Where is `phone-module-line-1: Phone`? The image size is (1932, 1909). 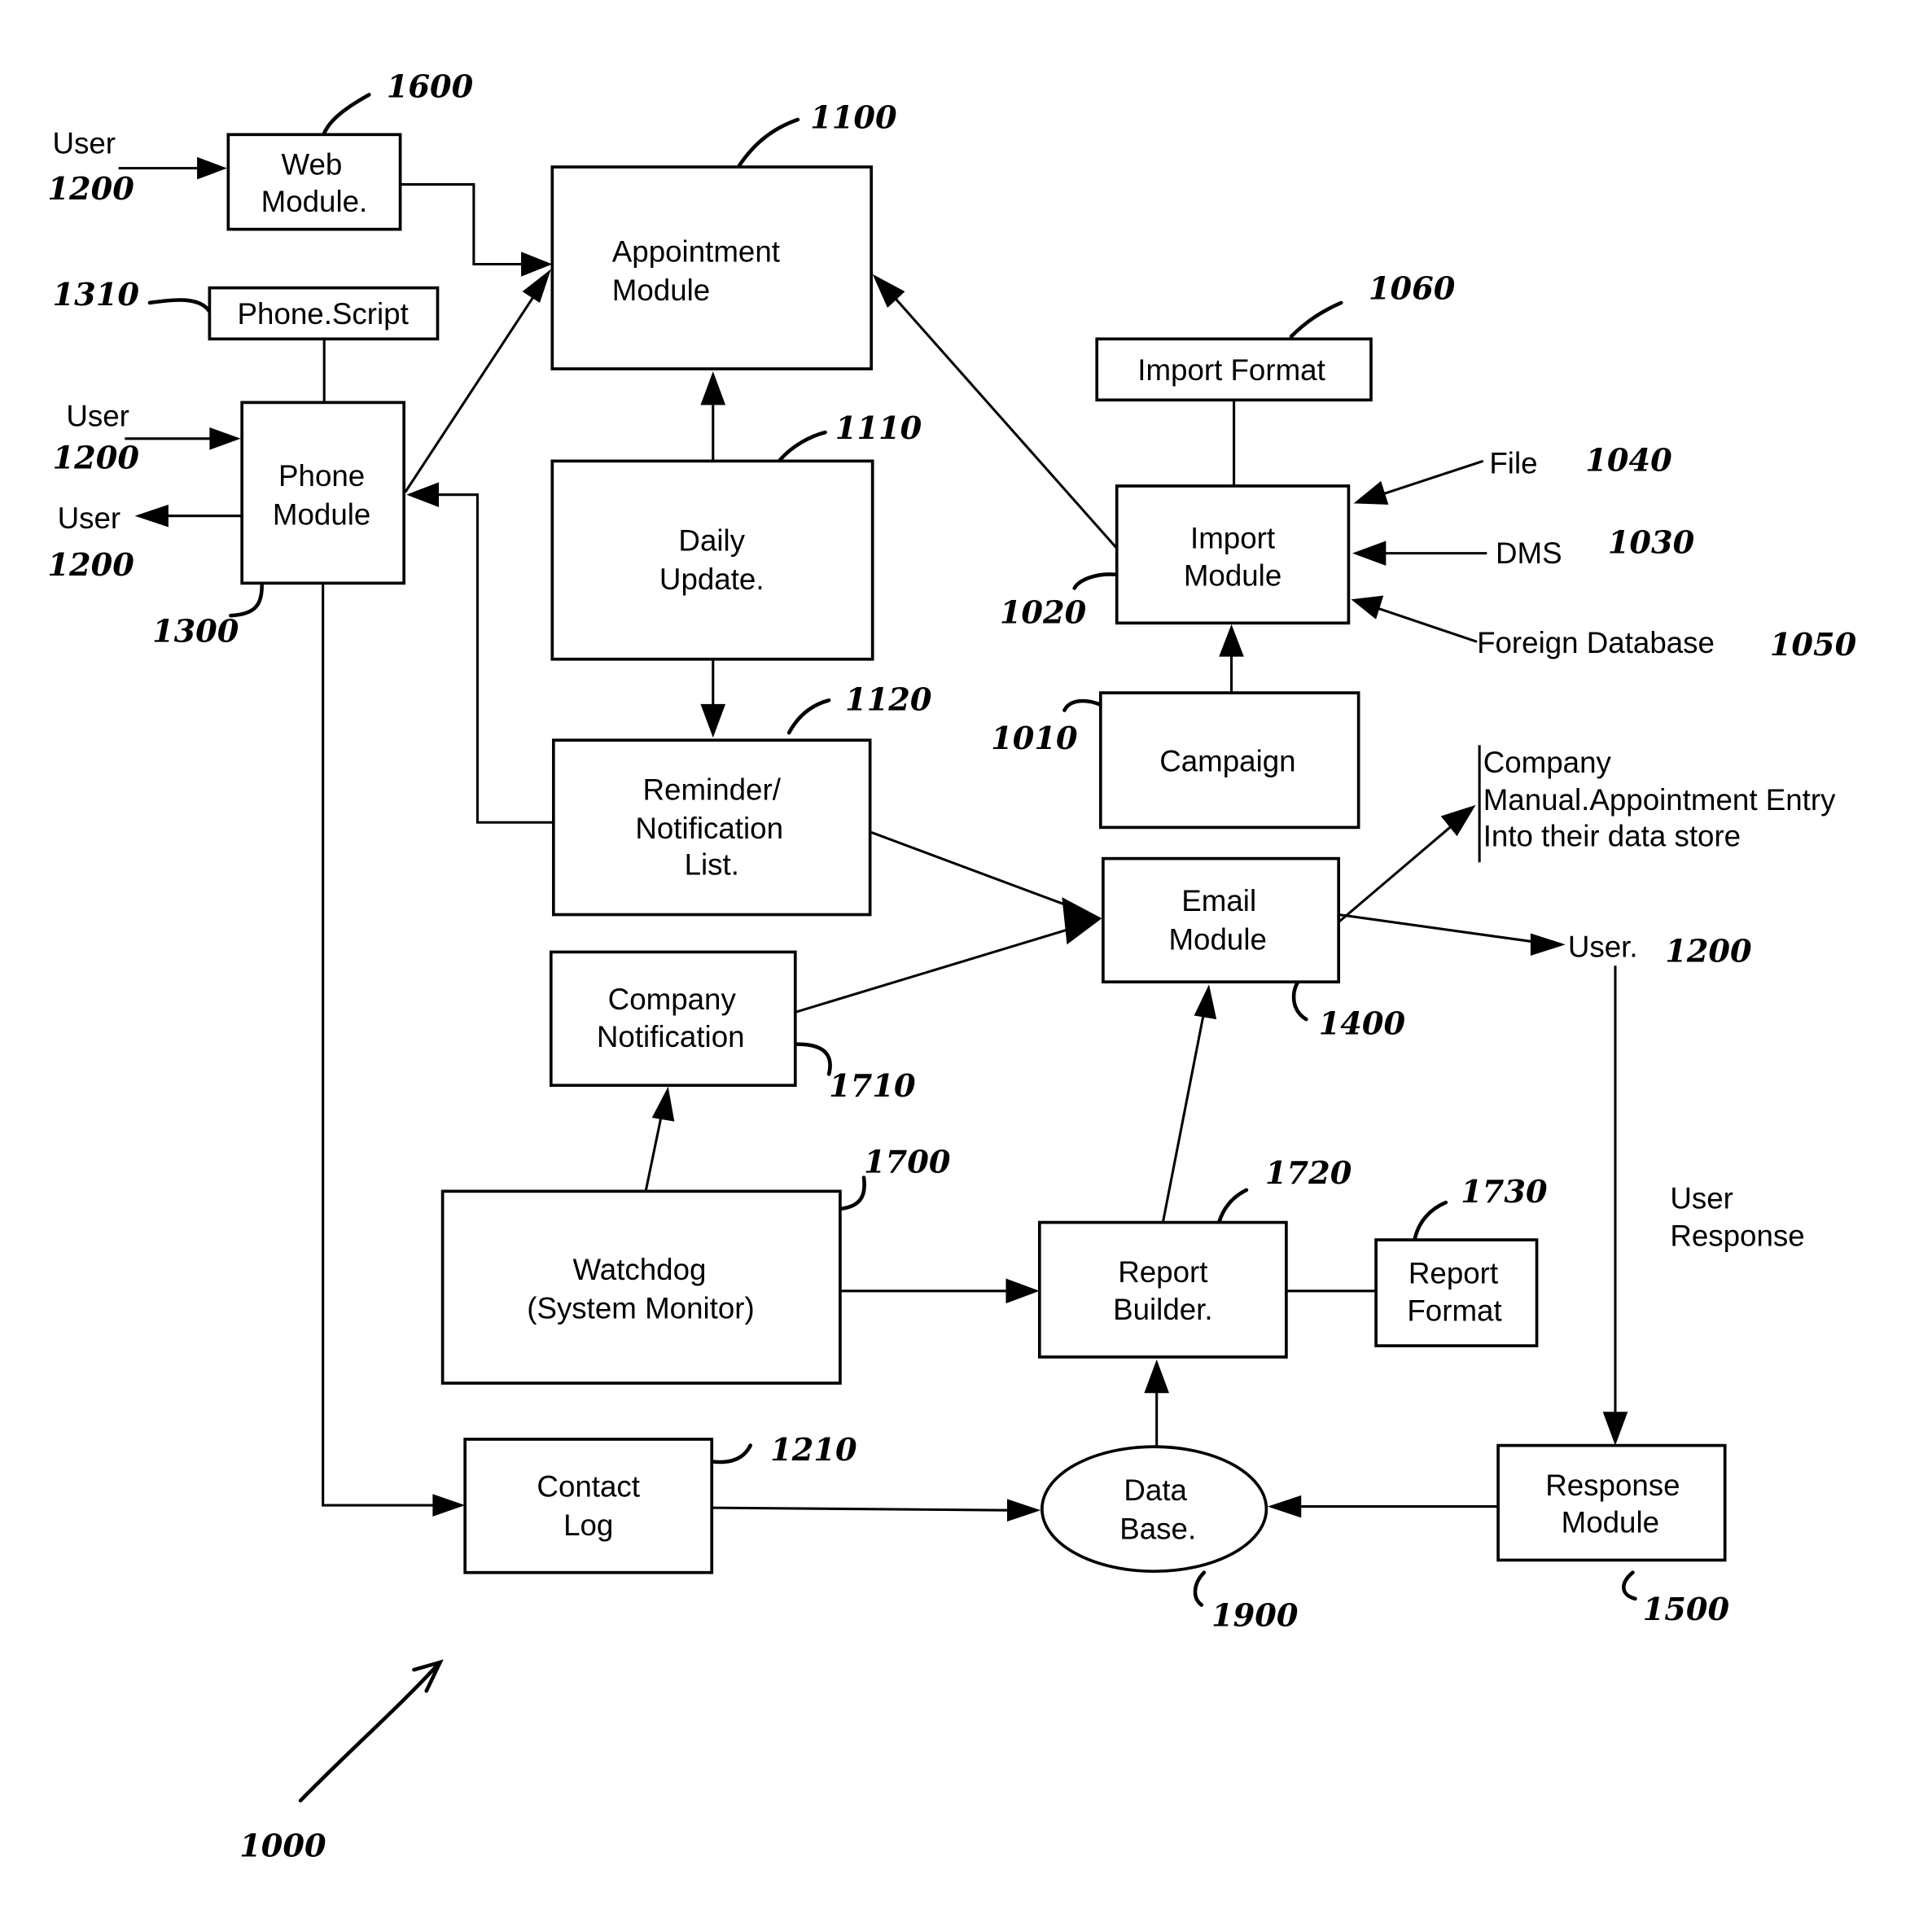
phone-module-line-1: Phone is located at coordinates (321, 476).